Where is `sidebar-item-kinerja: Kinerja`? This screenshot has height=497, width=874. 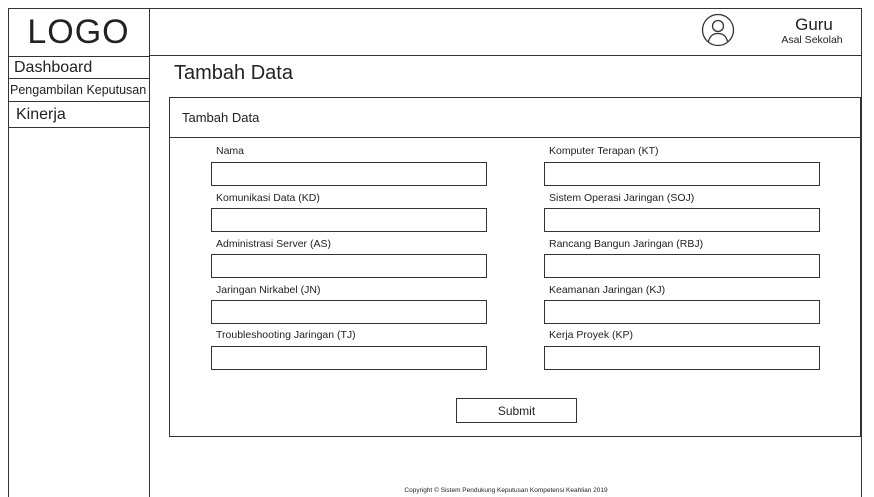 sidebar-item-kinerja: Kinerja is located at coordinates (78, 115).